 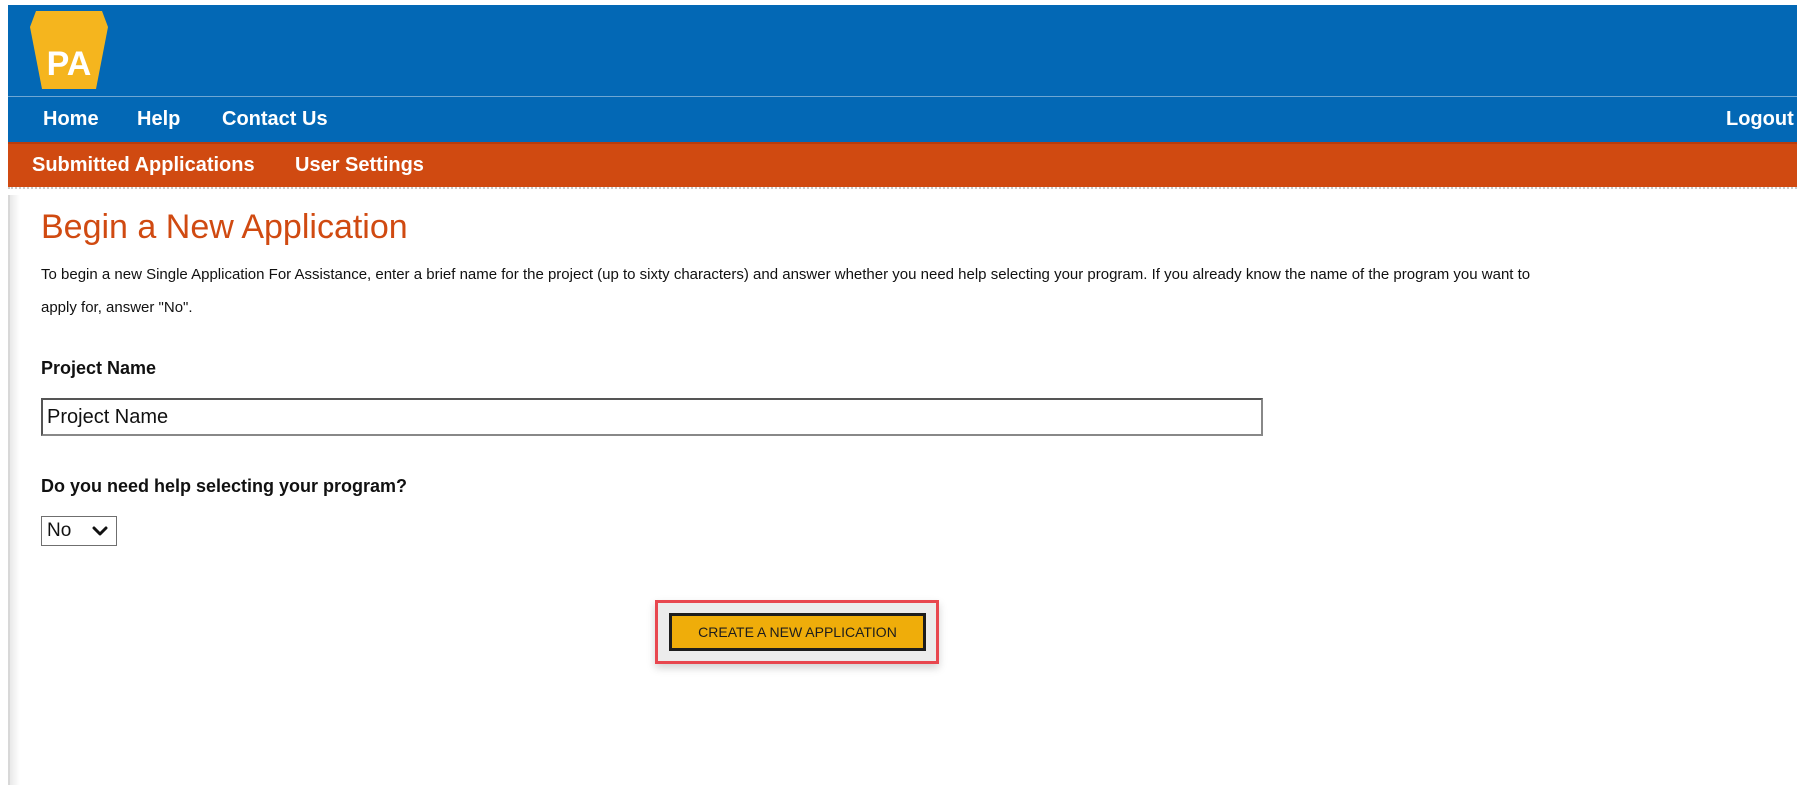 What do you see at coordinates (652, 417) in the screenshot?
I see `project-name-input` at bounding box center [652, 417].